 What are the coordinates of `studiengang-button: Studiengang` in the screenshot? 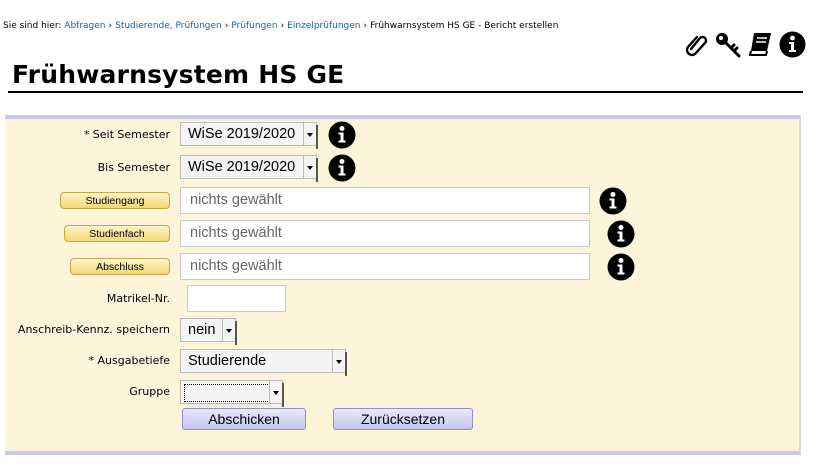 It's located at (115, 200).